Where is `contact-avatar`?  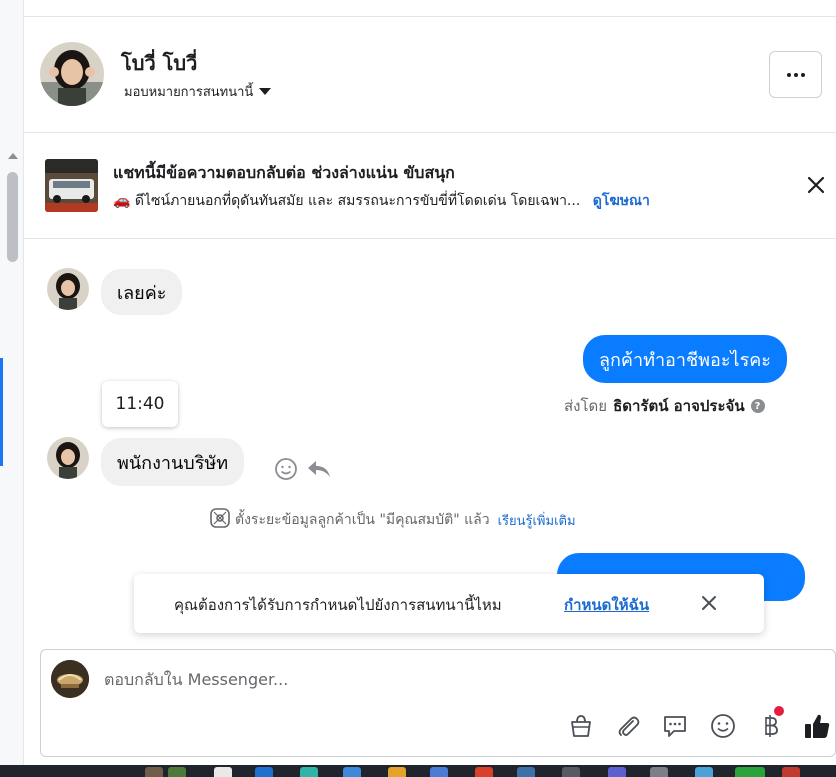
contact-avatar is located at coordinates (72, 74).